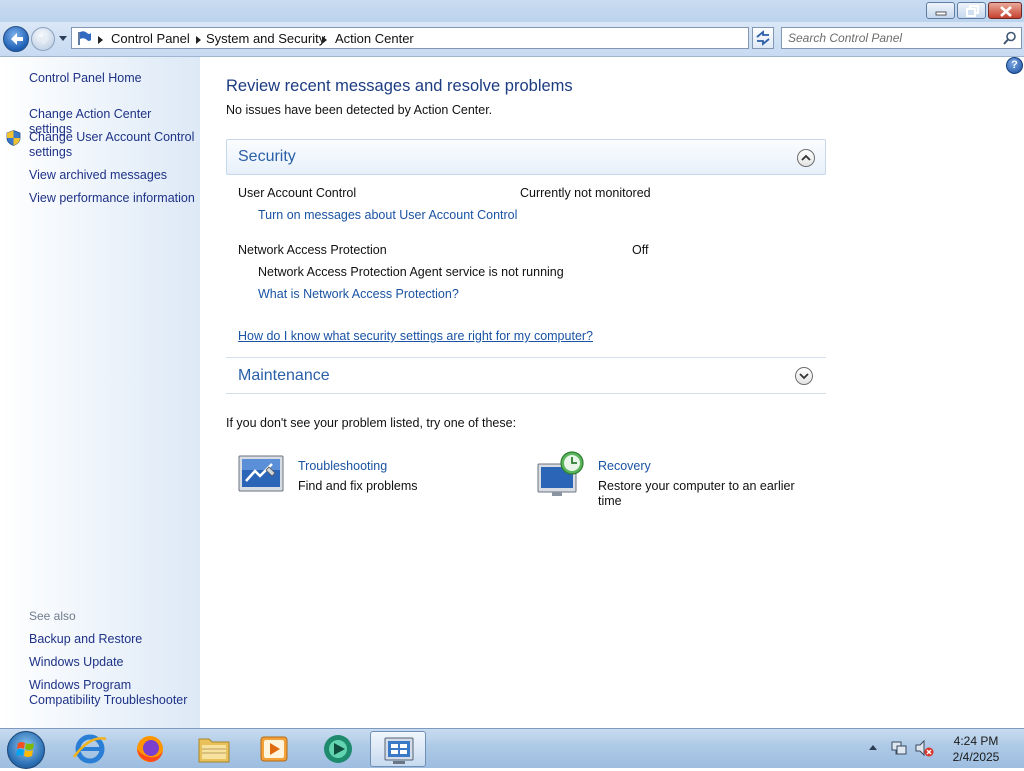 Image resolution: width=1024 pixels, height=771 pixels. Describe the element at coordinates (342, 466) in the screenshot. I see `troubleshooting-link: Troubleshooting` at that location.